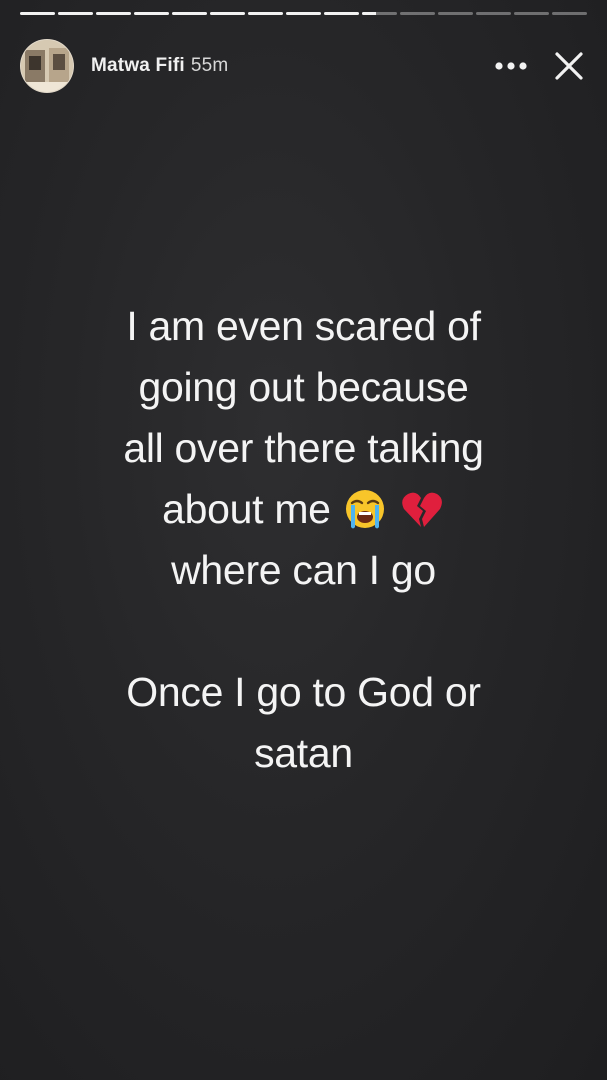  I want to click on post-time: 55m, so click(209, 65).